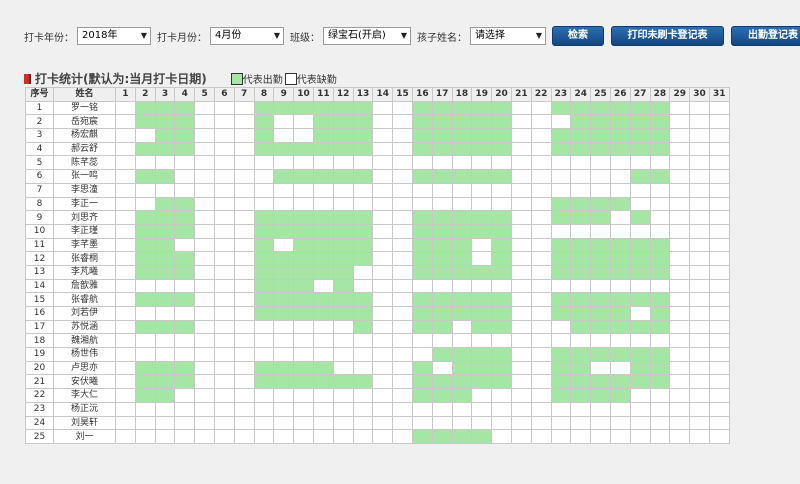 The image size is (800, 484). I want to click on child-select: 请选择 ▼, so click(508, 36).